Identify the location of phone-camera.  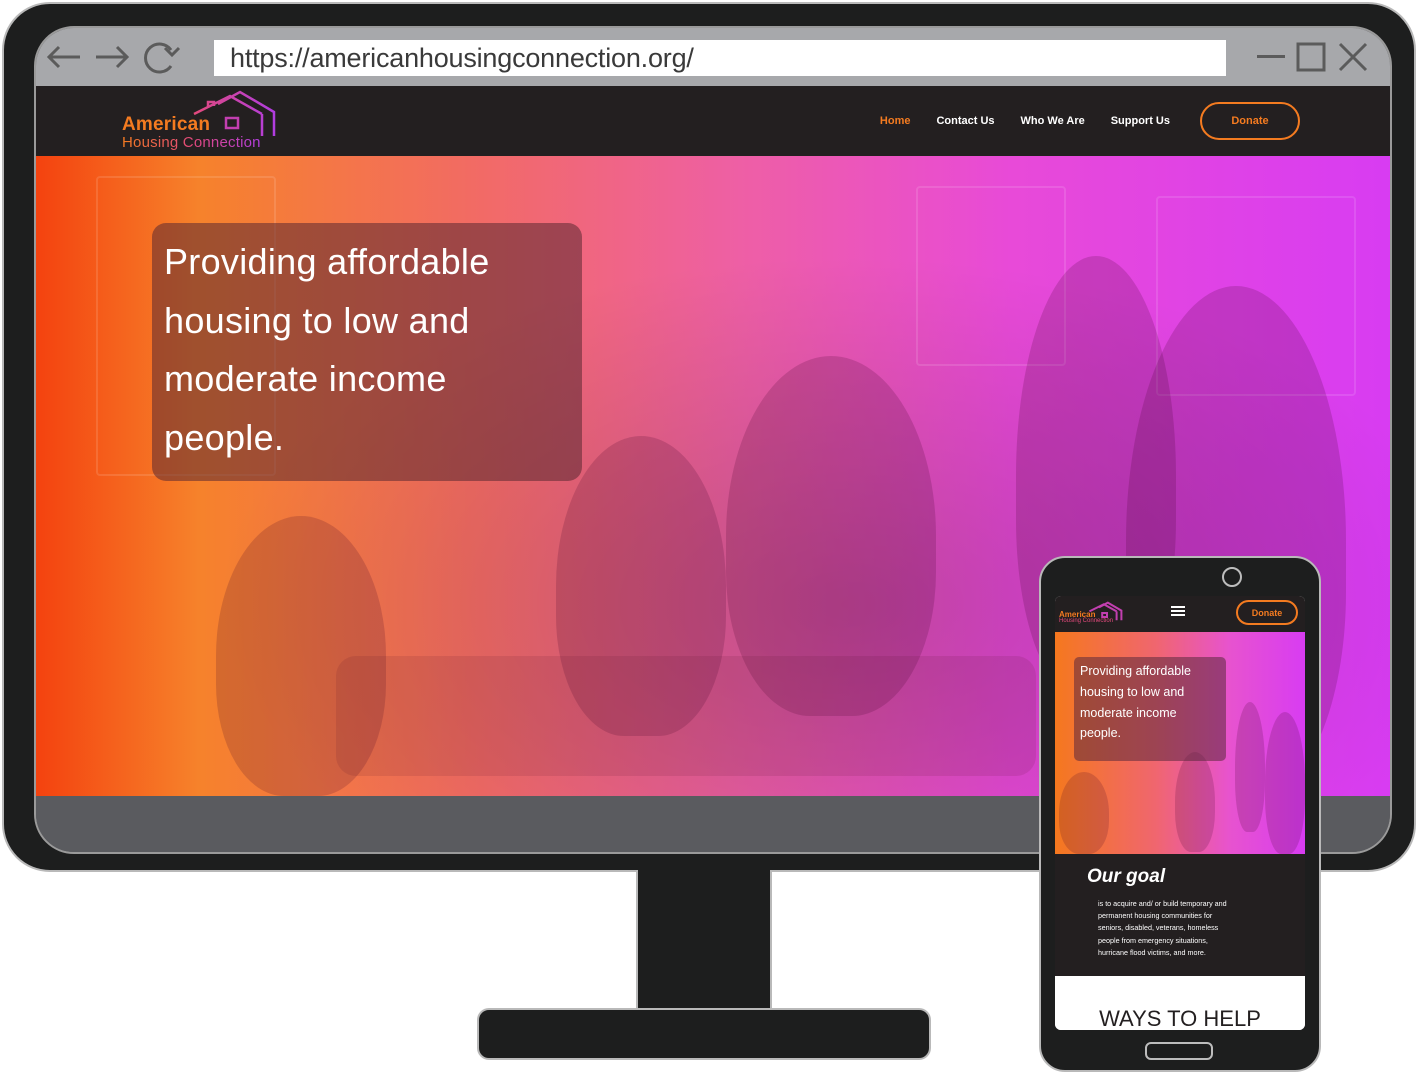
(1232, 577).